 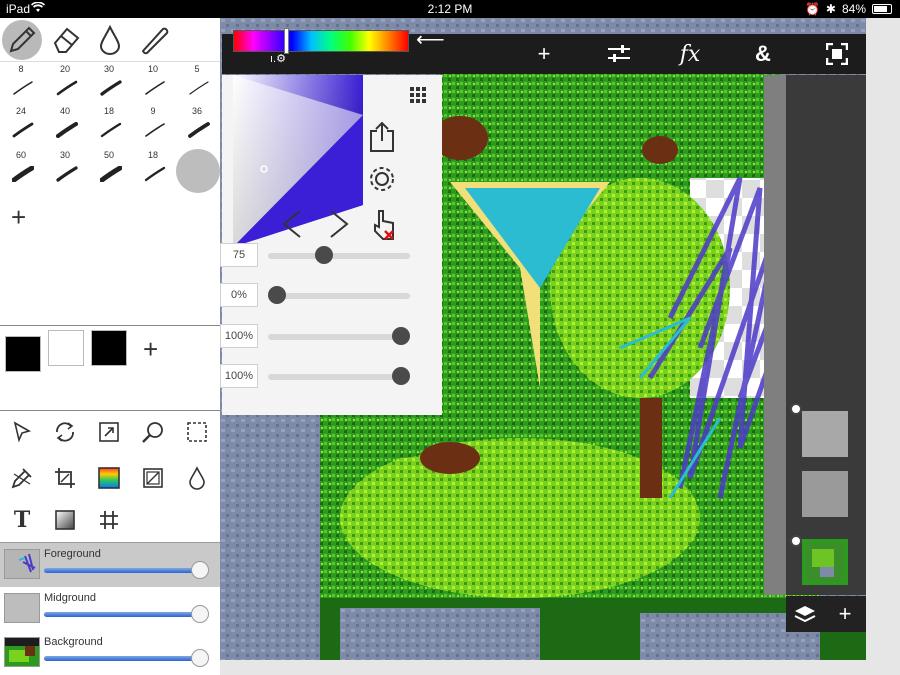 I want to click on brush-preset: 8, so click(x=21, y=86).